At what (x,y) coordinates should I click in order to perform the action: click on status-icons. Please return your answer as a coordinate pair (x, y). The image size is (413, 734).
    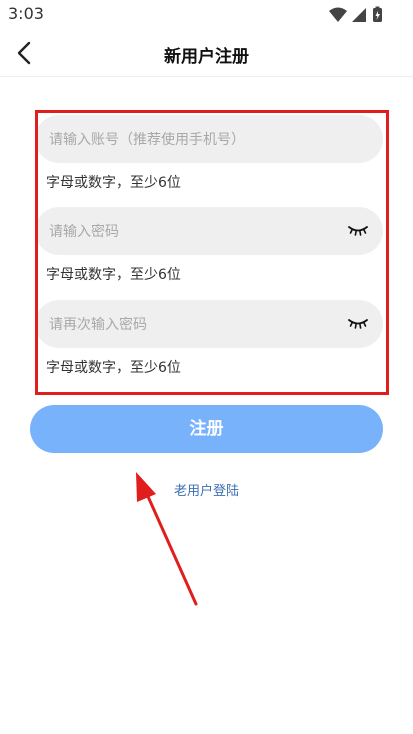
    Looking at the image, I should click on (355, 14).